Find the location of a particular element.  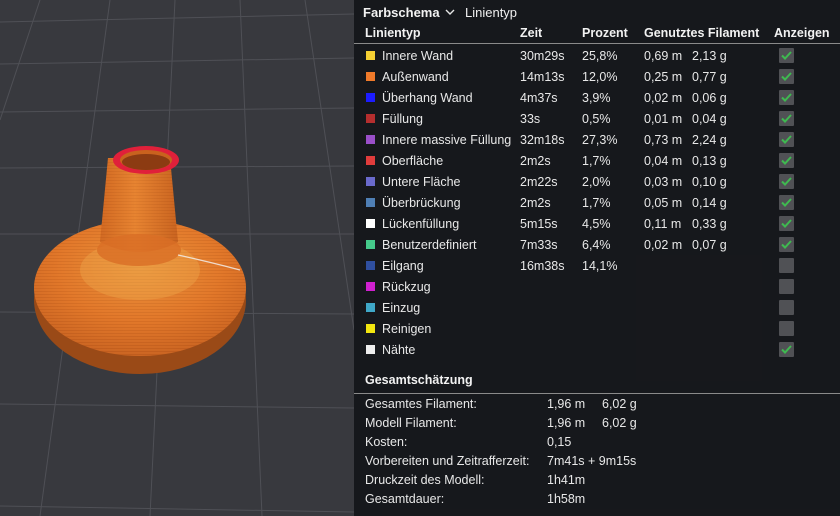

summary-title: Gesamtschätzung is located at coordinates (419, 380).